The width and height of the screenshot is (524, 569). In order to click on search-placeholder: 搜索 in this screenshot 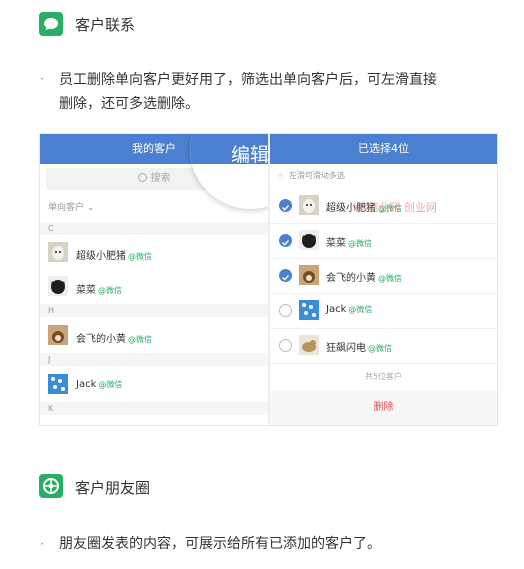, I will do `click(160, 178)`.